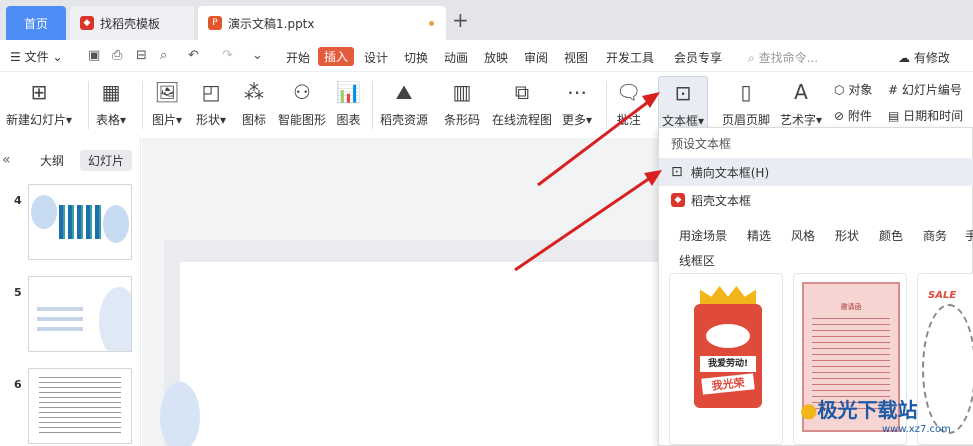 This screenshot has width=973, height=446. What do you see at coordinates (891, 235) in the screenshot?
I see `filter-color: 颜色` at bounding box center [891, 235].